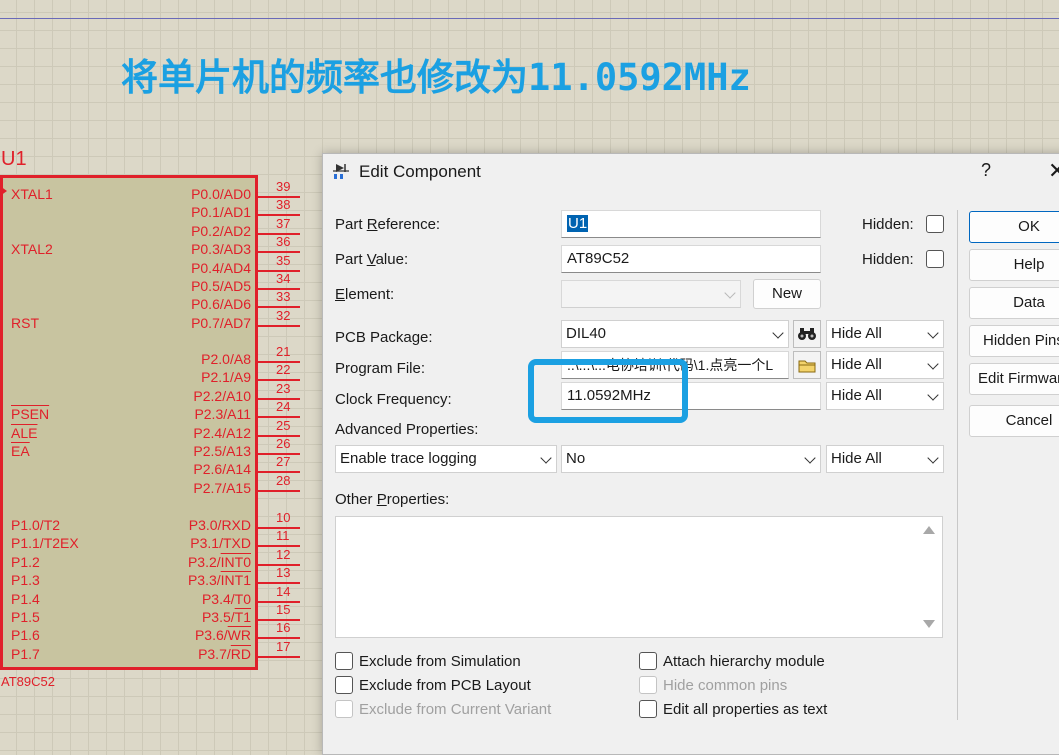 The width and height of the screenshot is (1059, 755). I want to click on advanced-property-visibility-select: Hide All, so click(885, 459).